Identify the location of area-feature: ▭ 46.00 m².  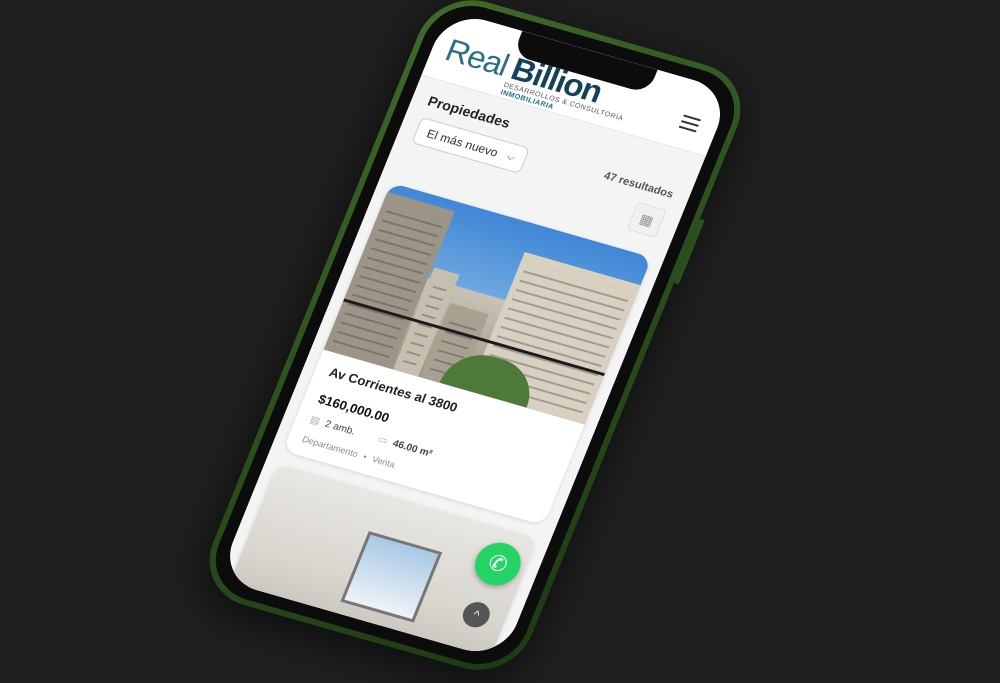
(405, 447).